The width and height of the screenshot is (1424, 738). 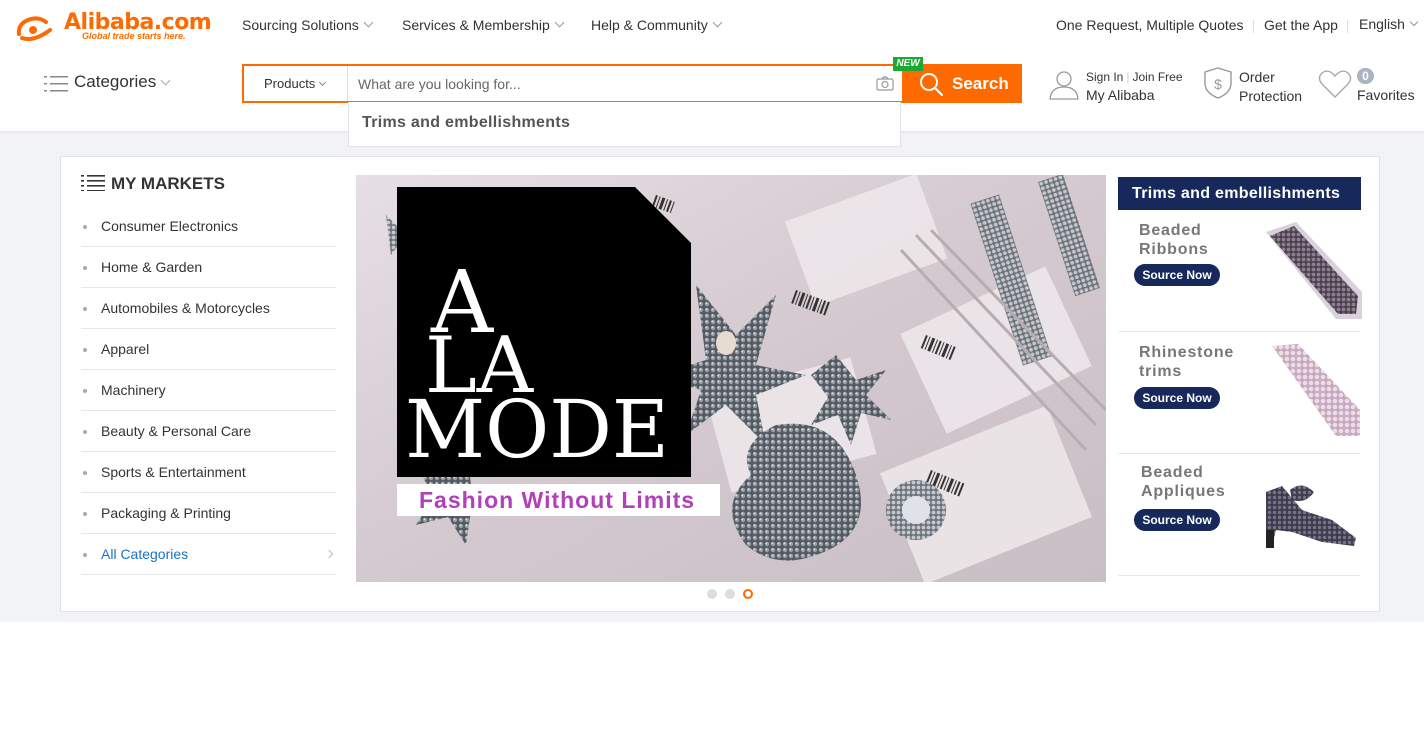 I want to click on market-item: Home & Garden, so click(x=208, y=267).